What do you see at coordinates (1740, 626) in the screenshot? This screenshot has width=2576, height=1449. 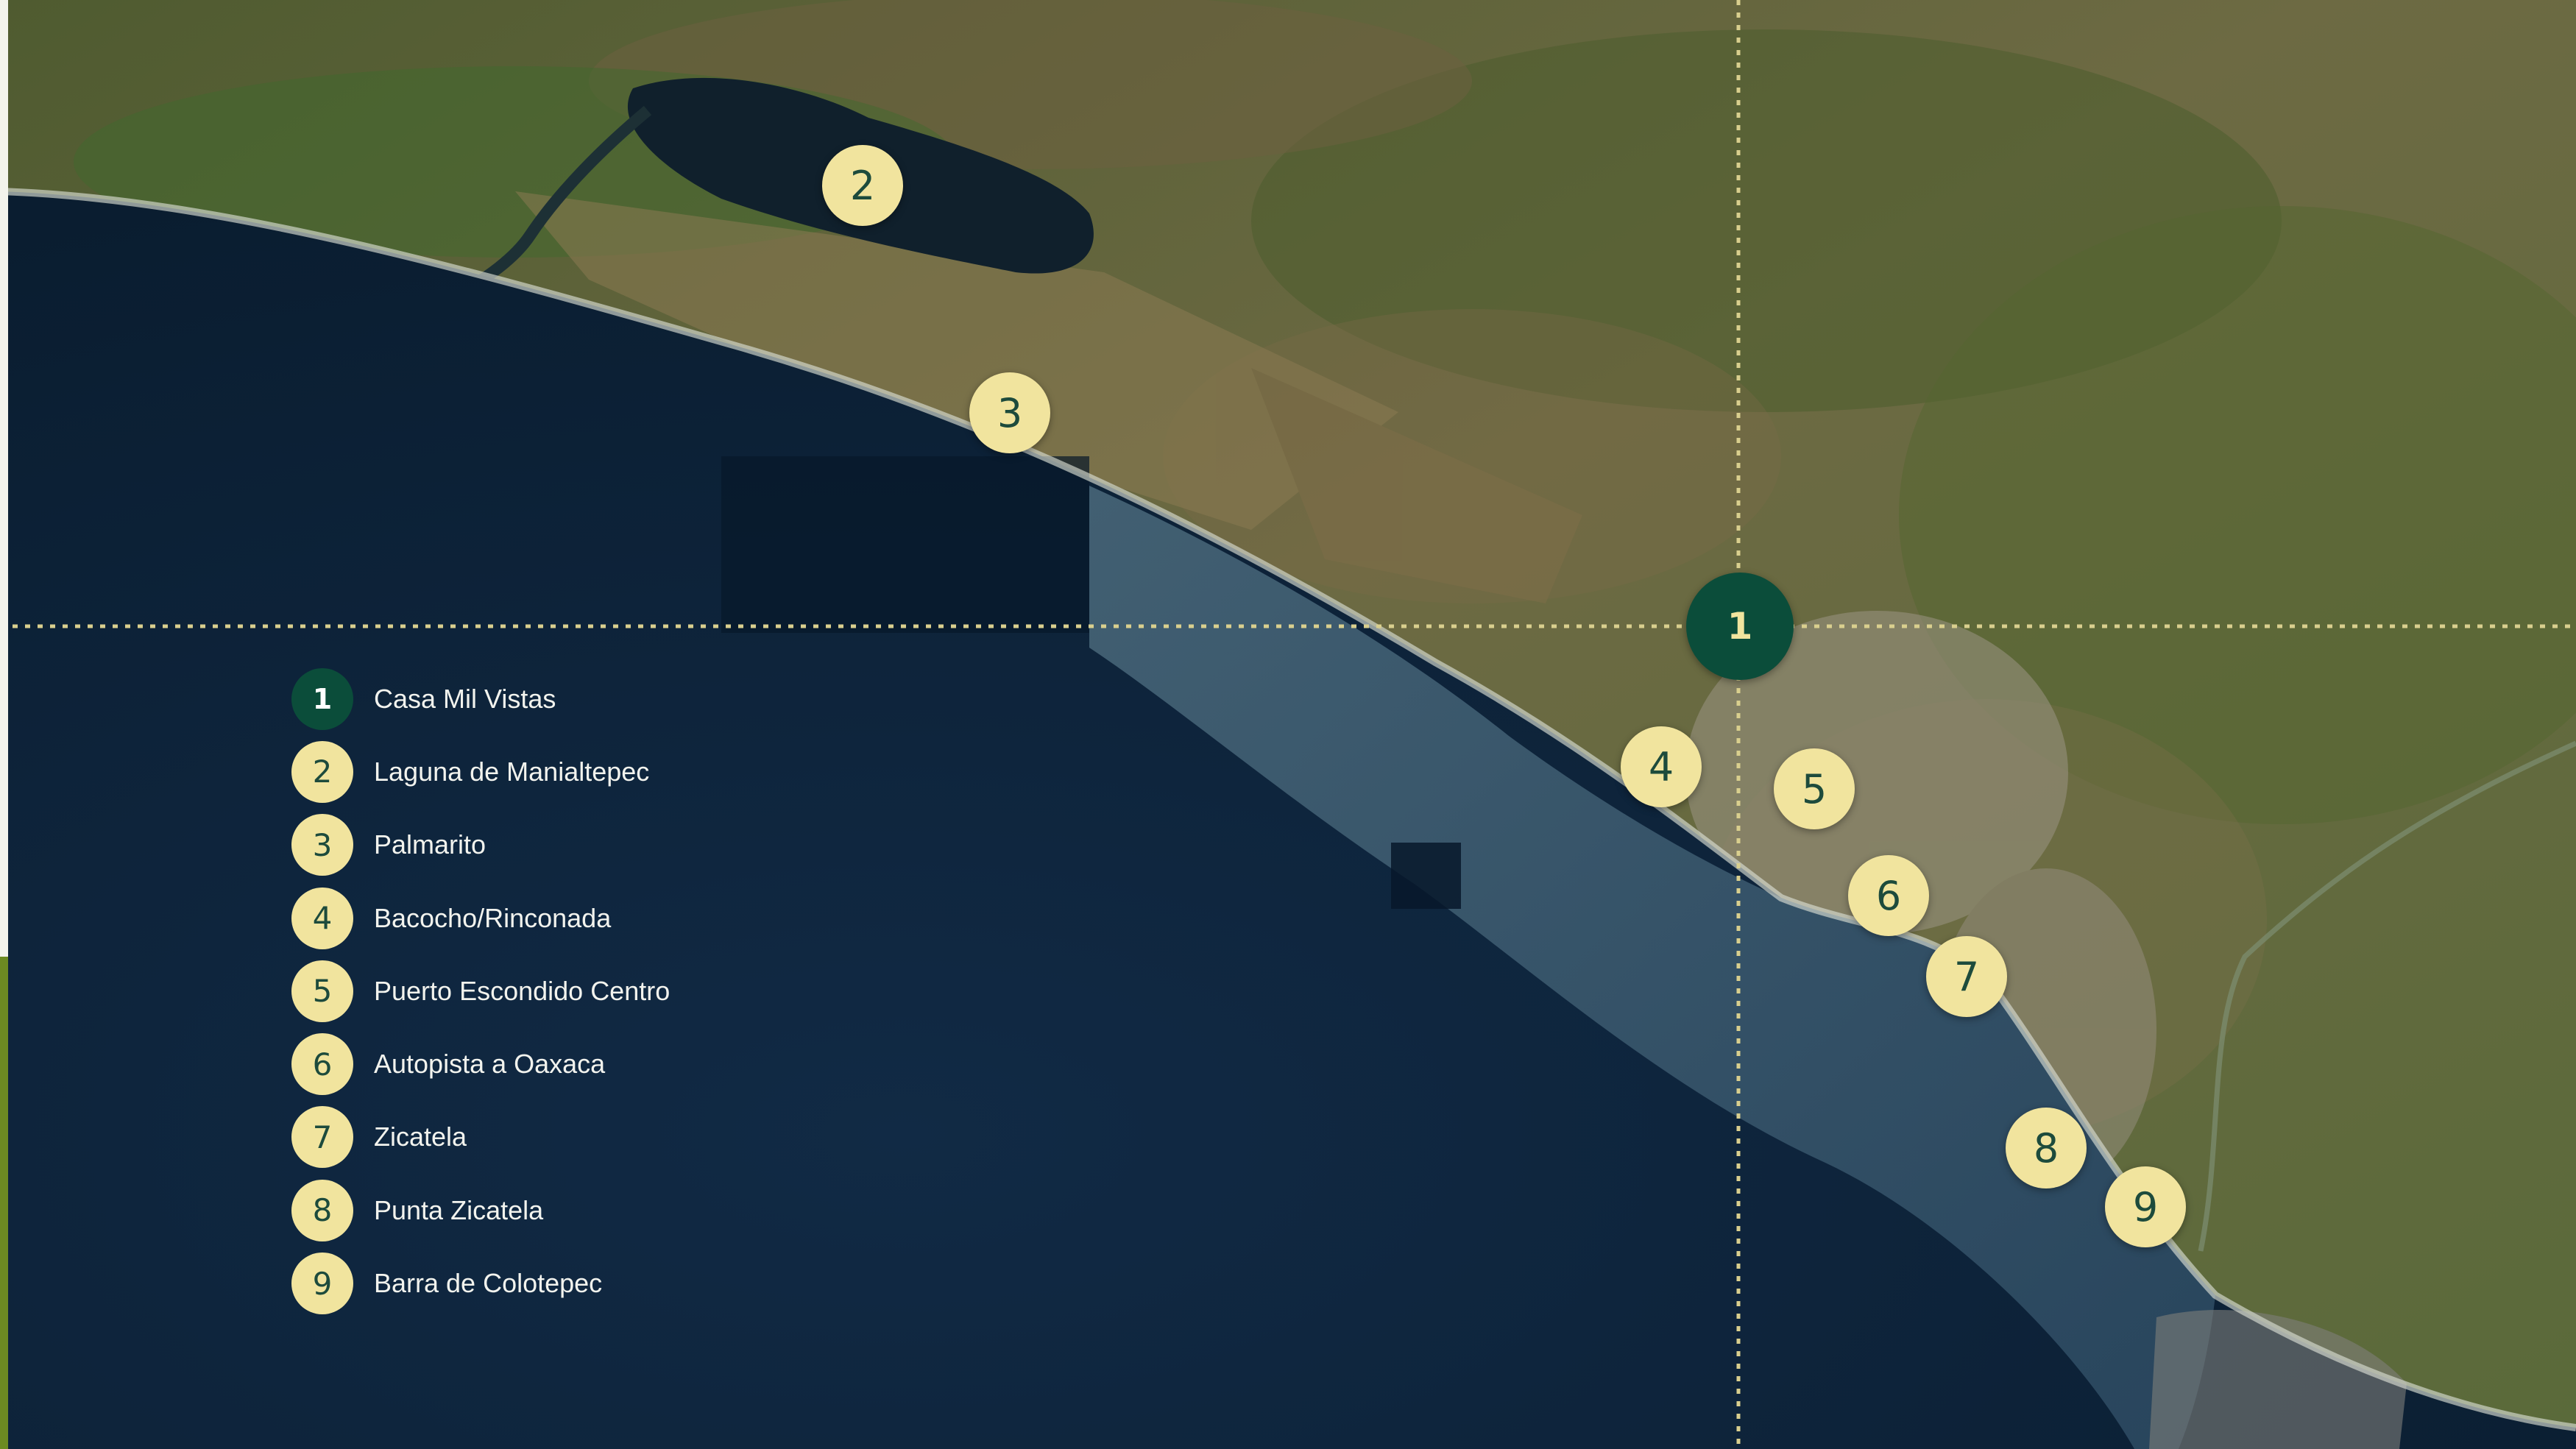 I see `map-marker-1: 1` at bounding box center [1740, 626].